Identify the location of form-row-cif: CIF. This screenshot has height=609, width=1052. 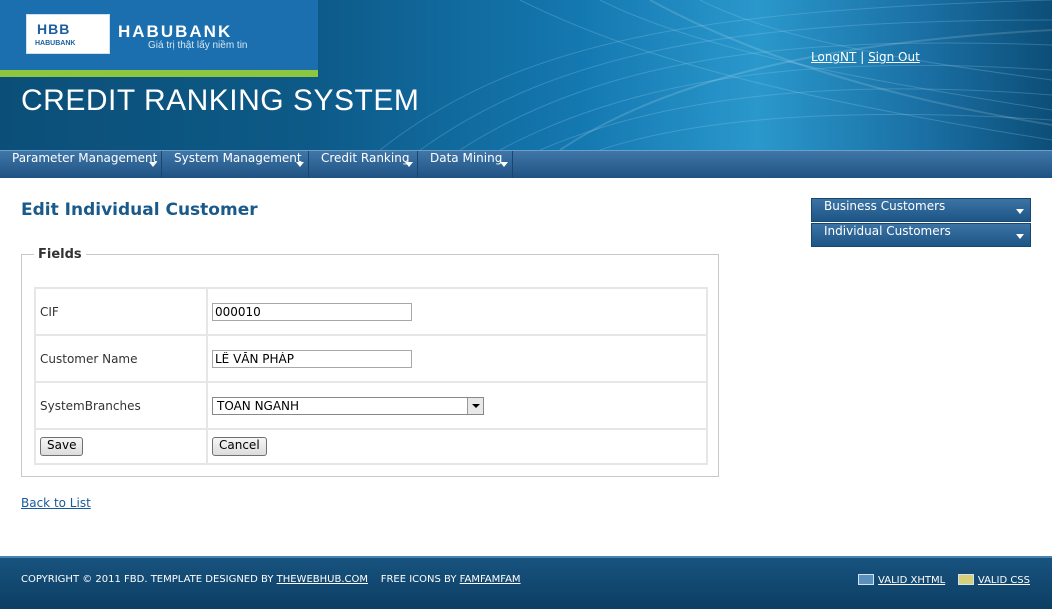
(371, 311).